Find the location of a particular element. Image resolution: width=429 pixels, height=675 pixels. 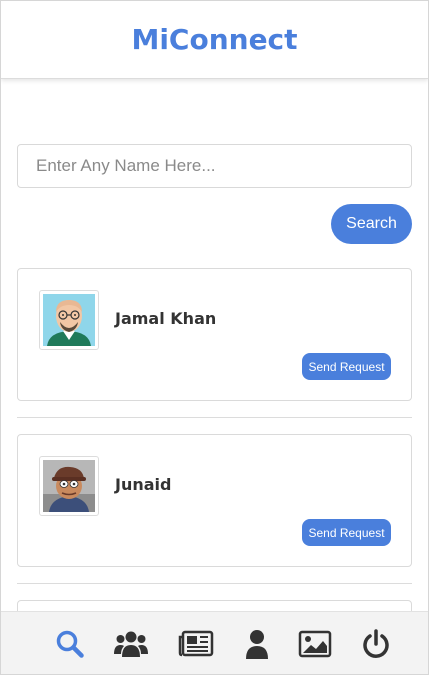

nav-user-icon is located at coordinates (257, 644).